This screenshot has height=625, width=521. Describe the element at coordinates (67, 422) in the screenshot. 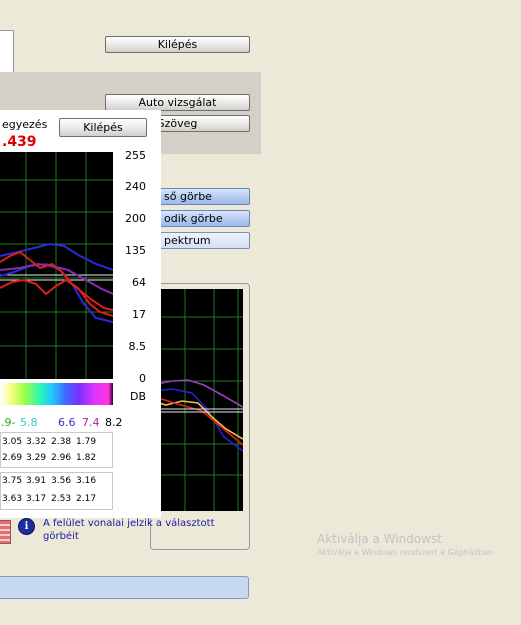

I see `scale-value-3: 6.6` at that location.